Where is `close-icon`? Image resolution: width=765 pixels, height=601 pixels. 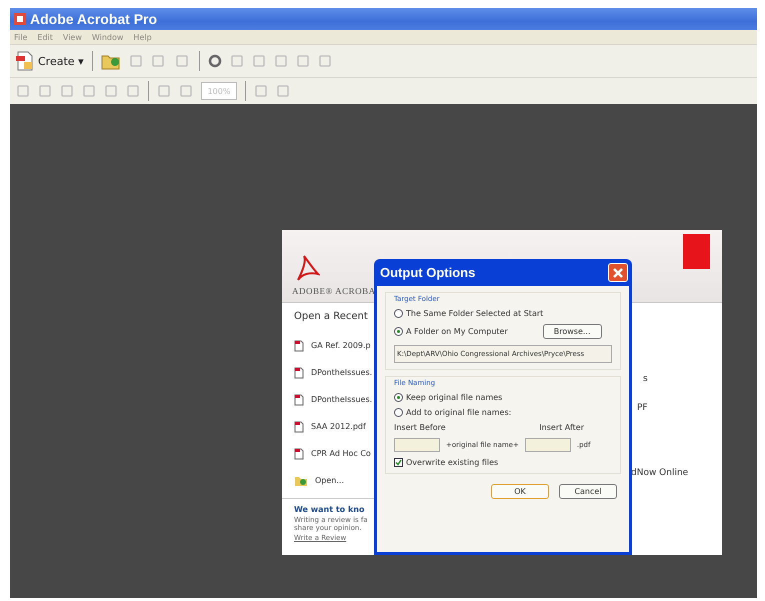
close-icon is located at coordinates (618, 272).